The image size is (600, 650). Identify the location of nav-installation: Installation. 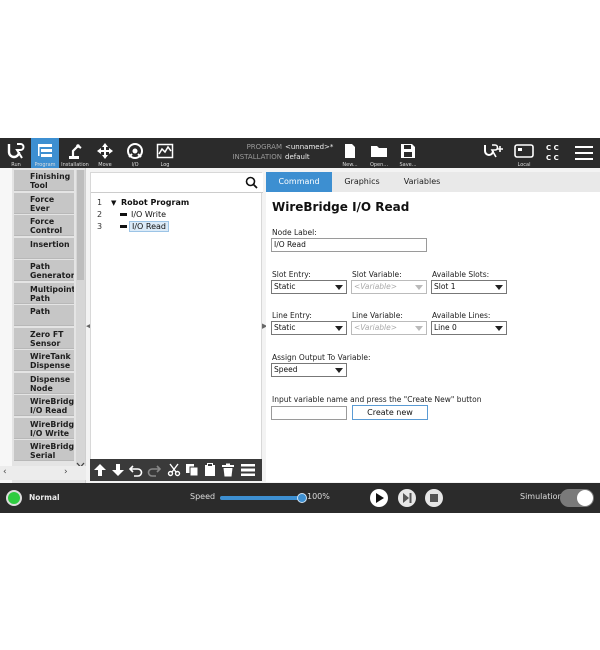
(75, 153).